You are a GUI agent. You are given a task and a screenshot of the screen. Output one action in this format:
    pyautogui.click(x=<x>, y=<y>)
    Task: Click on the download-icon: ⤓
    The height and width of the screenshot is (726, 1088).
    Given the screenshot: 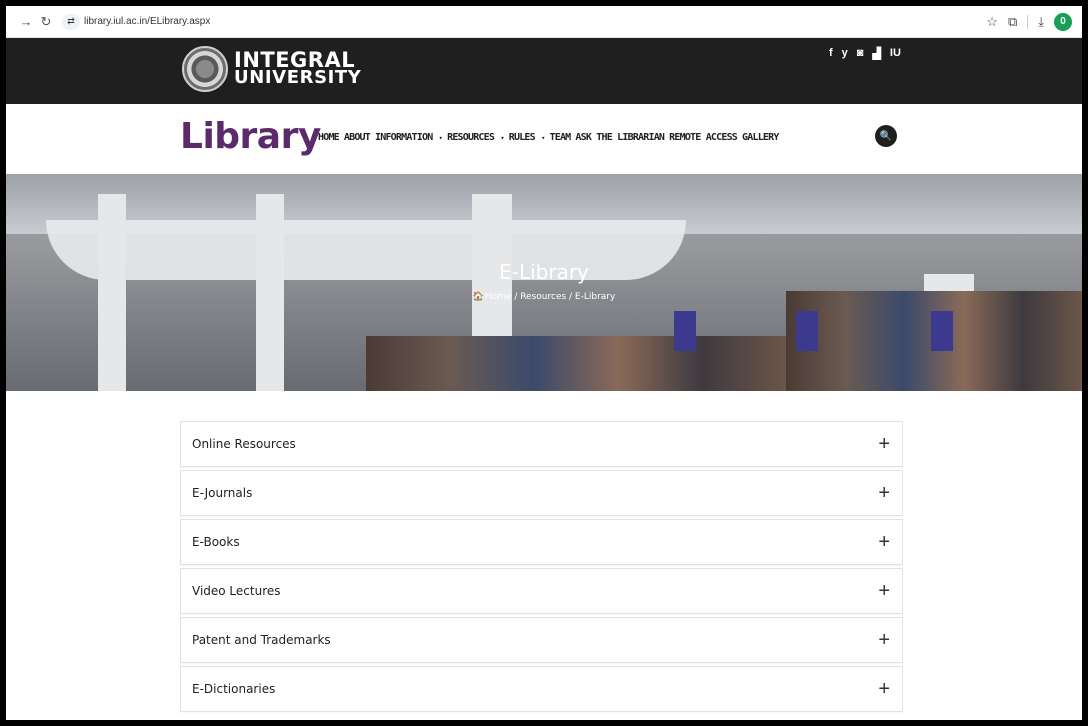 What is the action you would take?
    pyautogui.click(x=1041, y=22)
    